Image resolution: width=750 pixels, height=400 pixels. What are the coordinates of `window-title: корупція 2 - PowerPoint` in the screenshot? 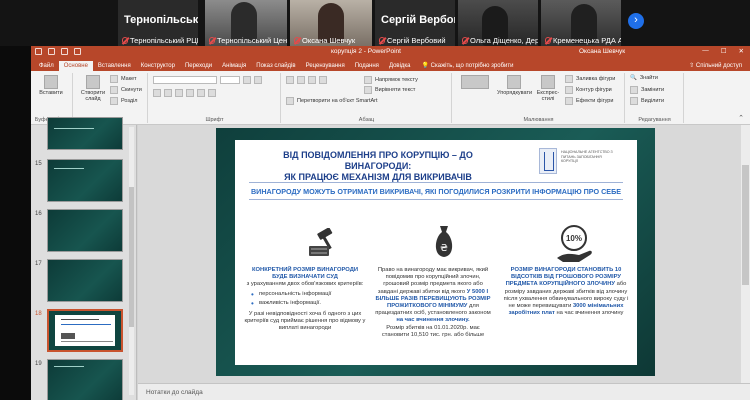 It's located at (366, 51).